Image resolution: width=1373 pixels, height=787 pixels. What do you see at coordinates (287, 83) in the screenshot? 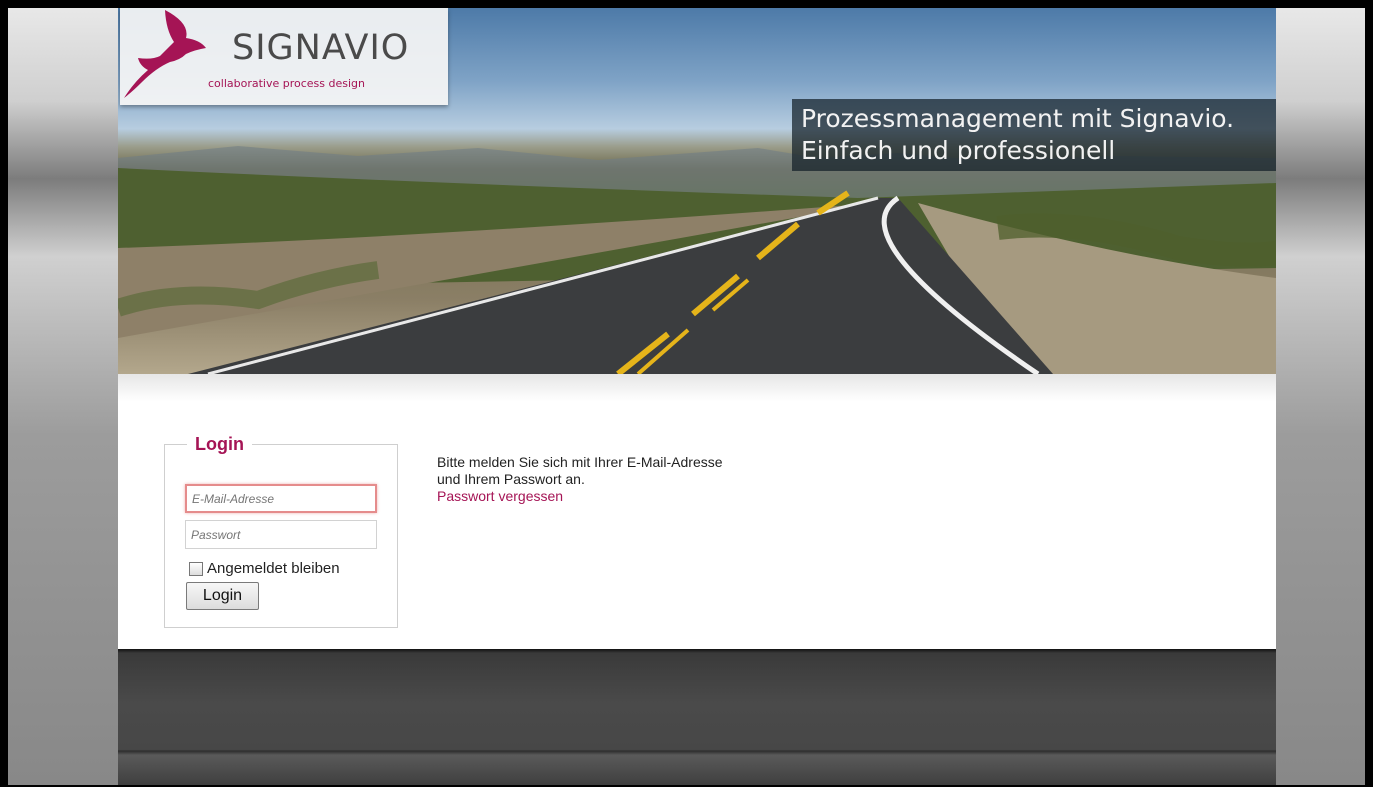
I see `brand-tagline: collaborative process design` at bounding box center [287, 83].